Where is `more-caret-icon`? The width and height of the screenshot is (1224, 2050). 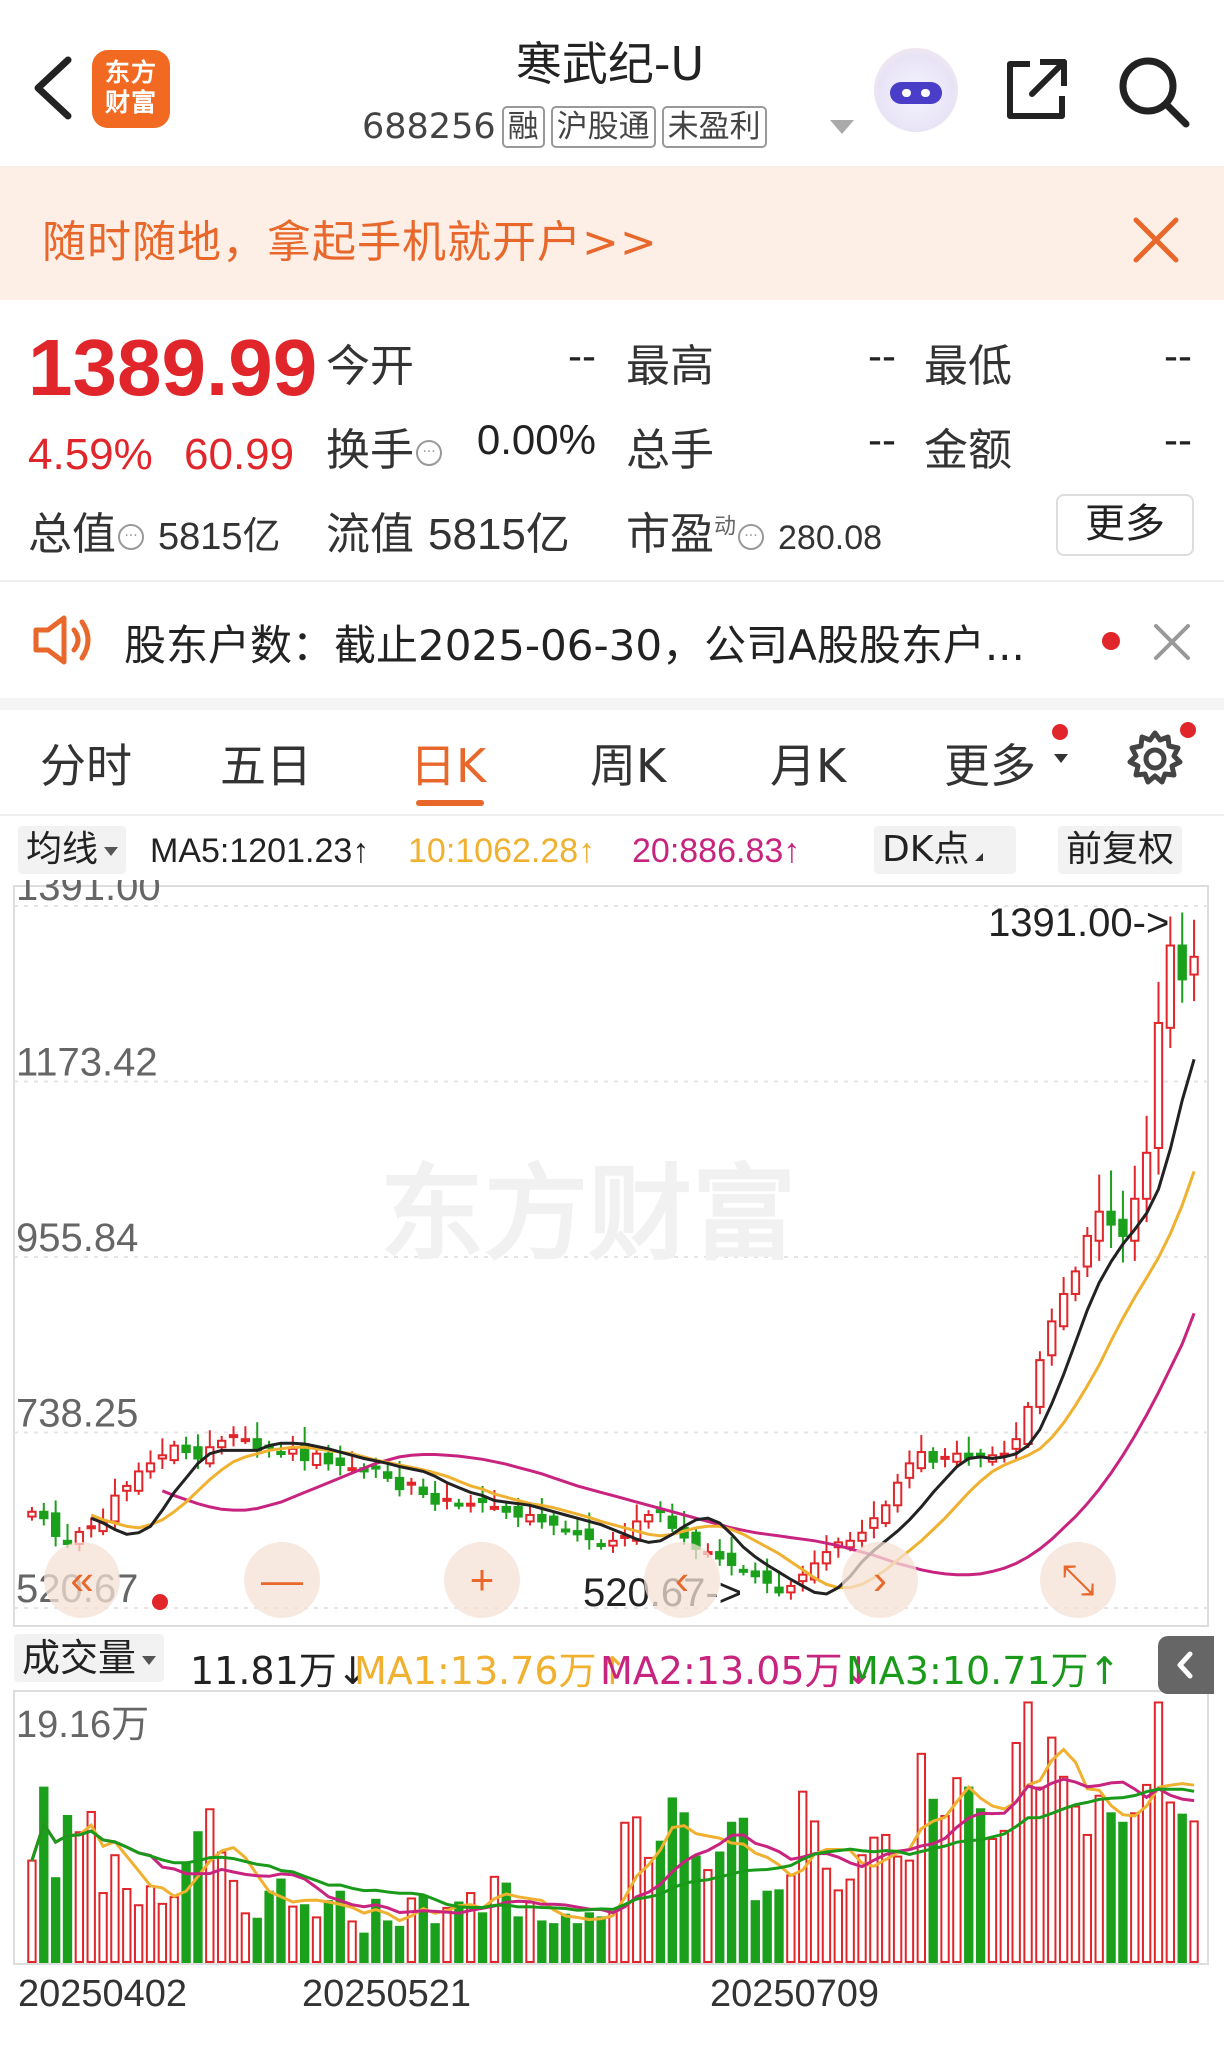 more-caret-icon is located at coordinates (1061, 758).